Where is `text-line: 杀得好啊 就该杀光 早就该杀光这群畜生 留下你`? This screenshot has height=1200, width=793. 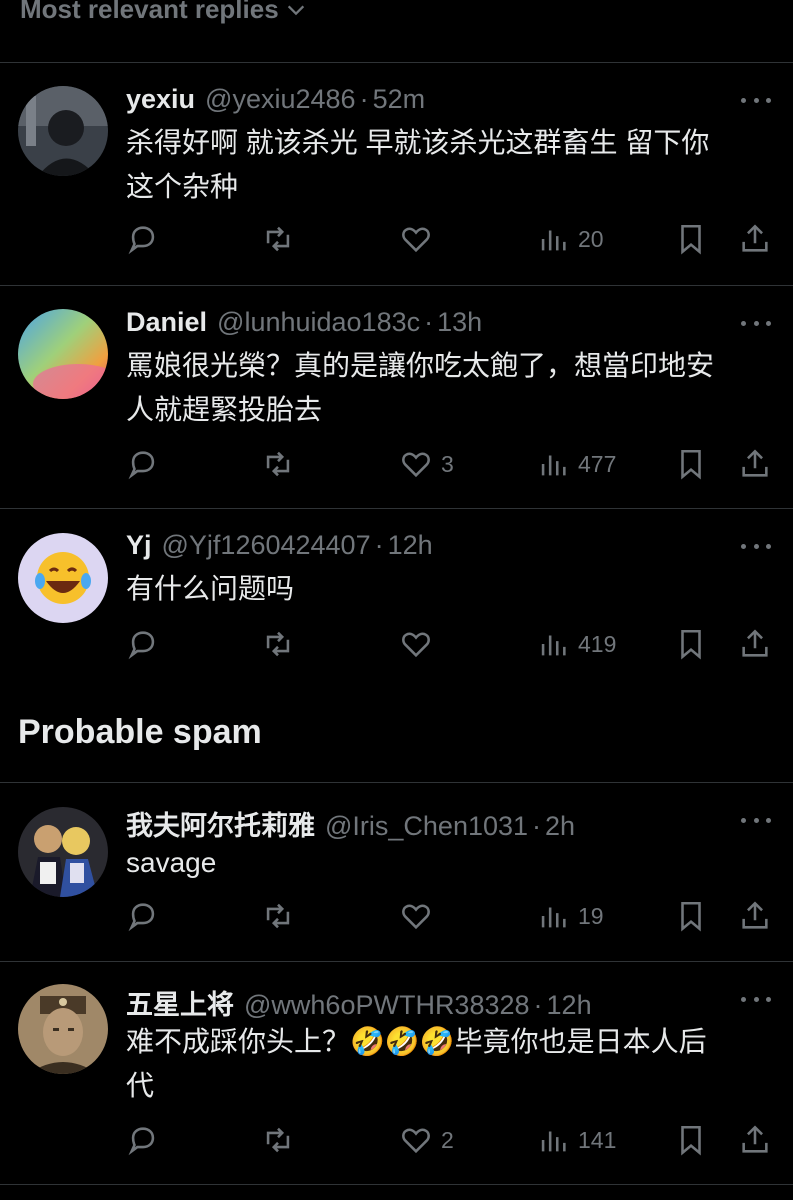
text-line: 杀得好啊 就该杀光 早就该杀光这群畜生 留下你 is located at coordinates (418, 142).